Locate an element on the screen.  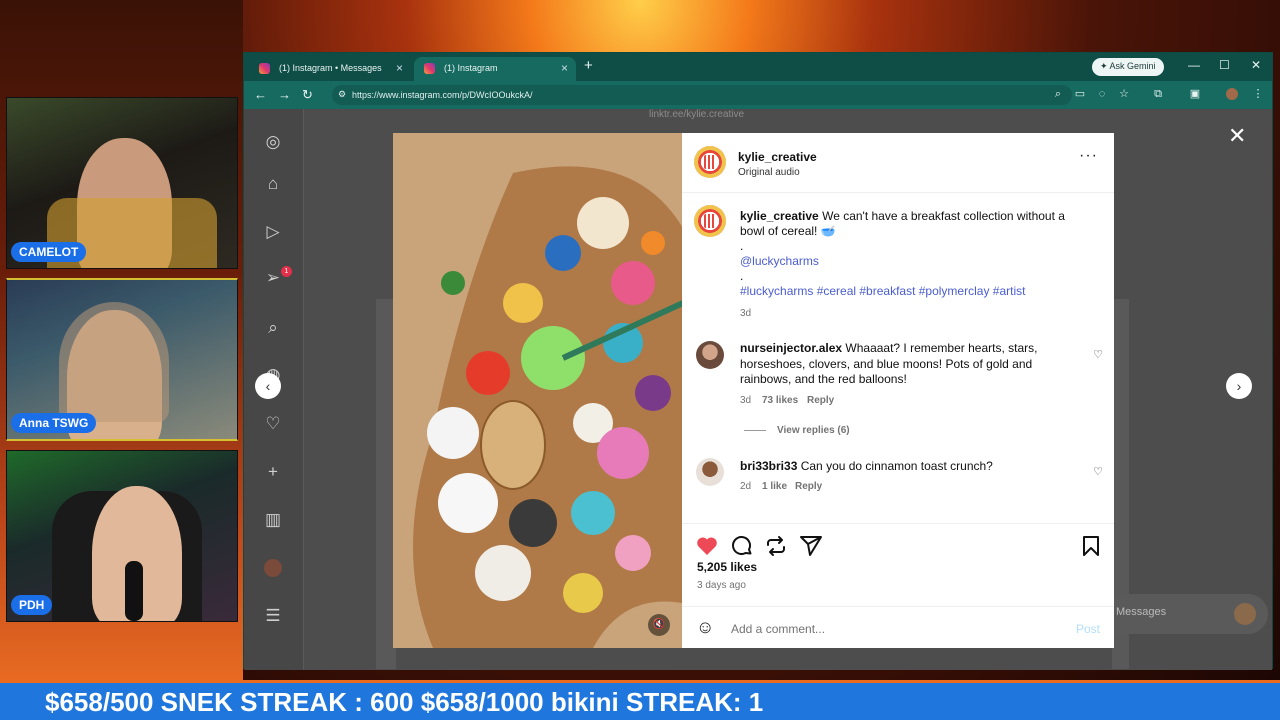
close-window-icon: ✕ is located at coordinates (1256, 65).